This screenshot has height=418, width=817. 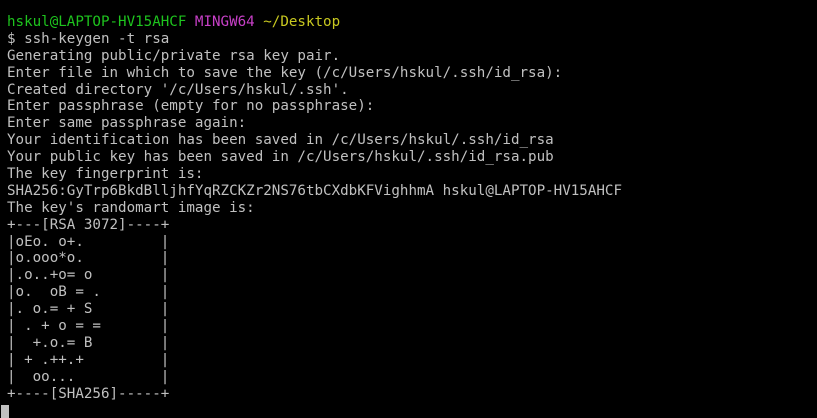 What do you see at coordinates (88, 241) in the screenshot?
I see `randomart-line: |oEo. o+. |` at bounding box center [88, 241].